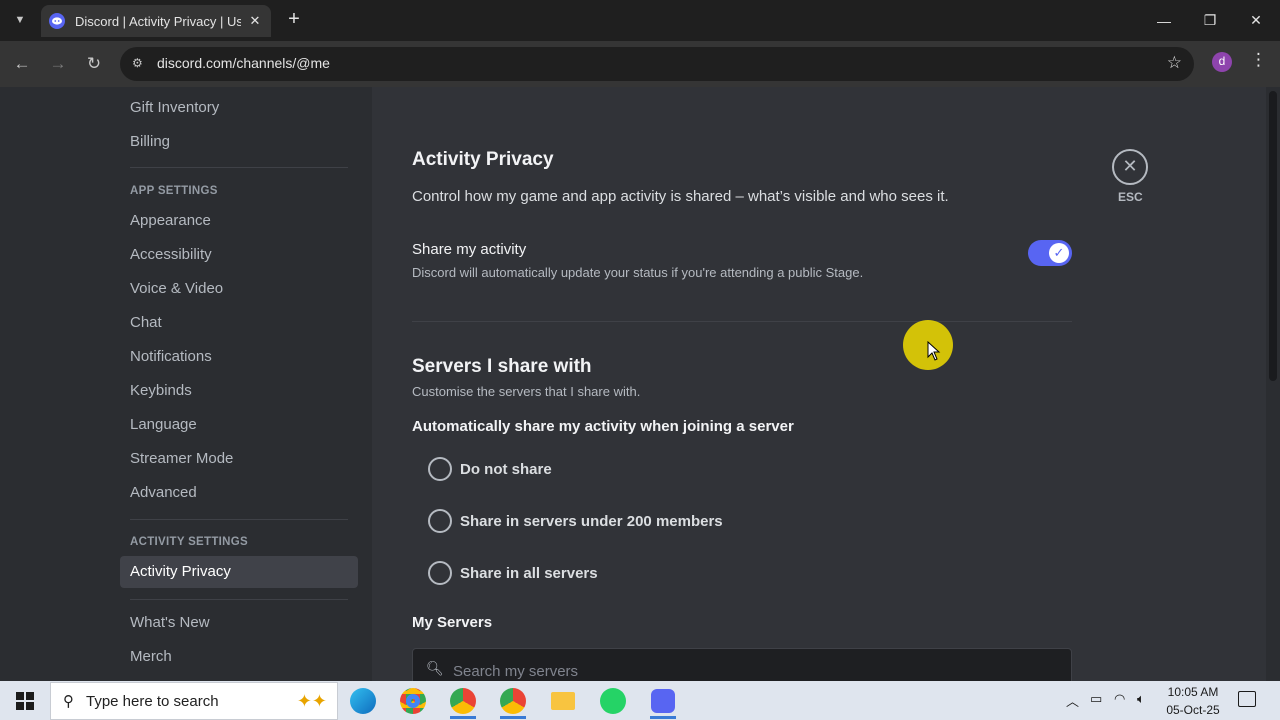 The width and height of the screenshot is (1280, 720). Describe the element at coordinates (1256, 20) in the screenshot. I see `window-close-icon: ✕` at that location.